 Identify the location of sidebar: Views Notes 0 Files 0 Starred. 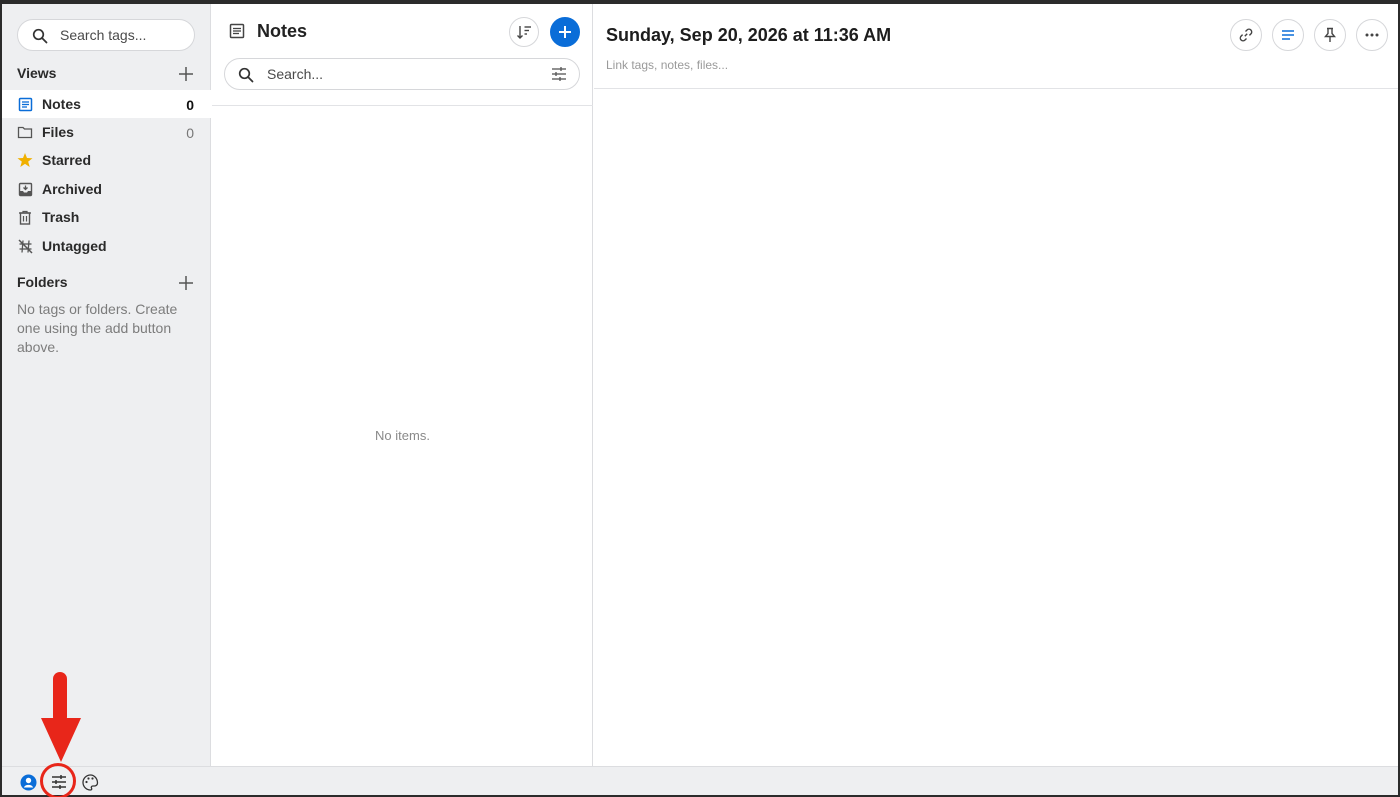
(106, 385).